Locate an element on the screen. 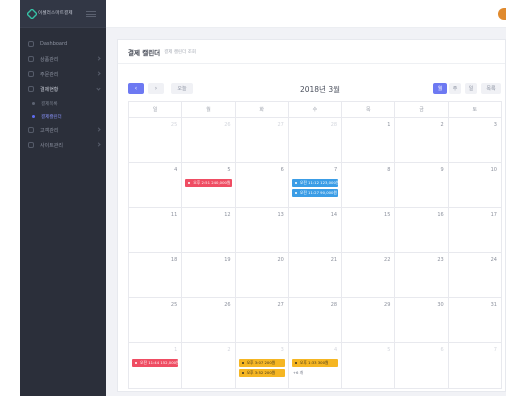  day-number: 27 is located at coordinates (280, 305).